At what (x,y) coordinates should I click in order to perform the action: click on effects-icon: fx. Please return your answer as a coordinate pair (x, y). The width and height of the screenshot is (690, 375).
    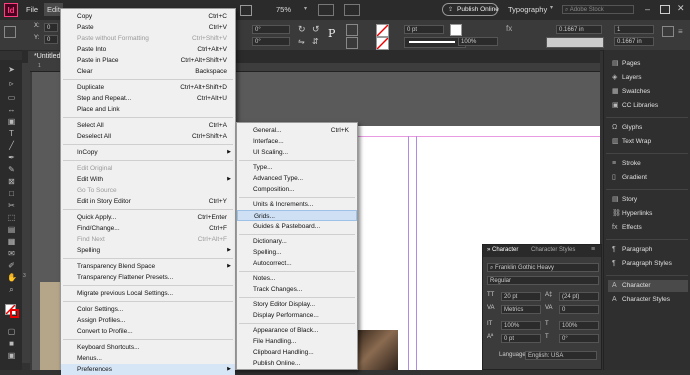
    Looking at the image, I should click on (509, 28).